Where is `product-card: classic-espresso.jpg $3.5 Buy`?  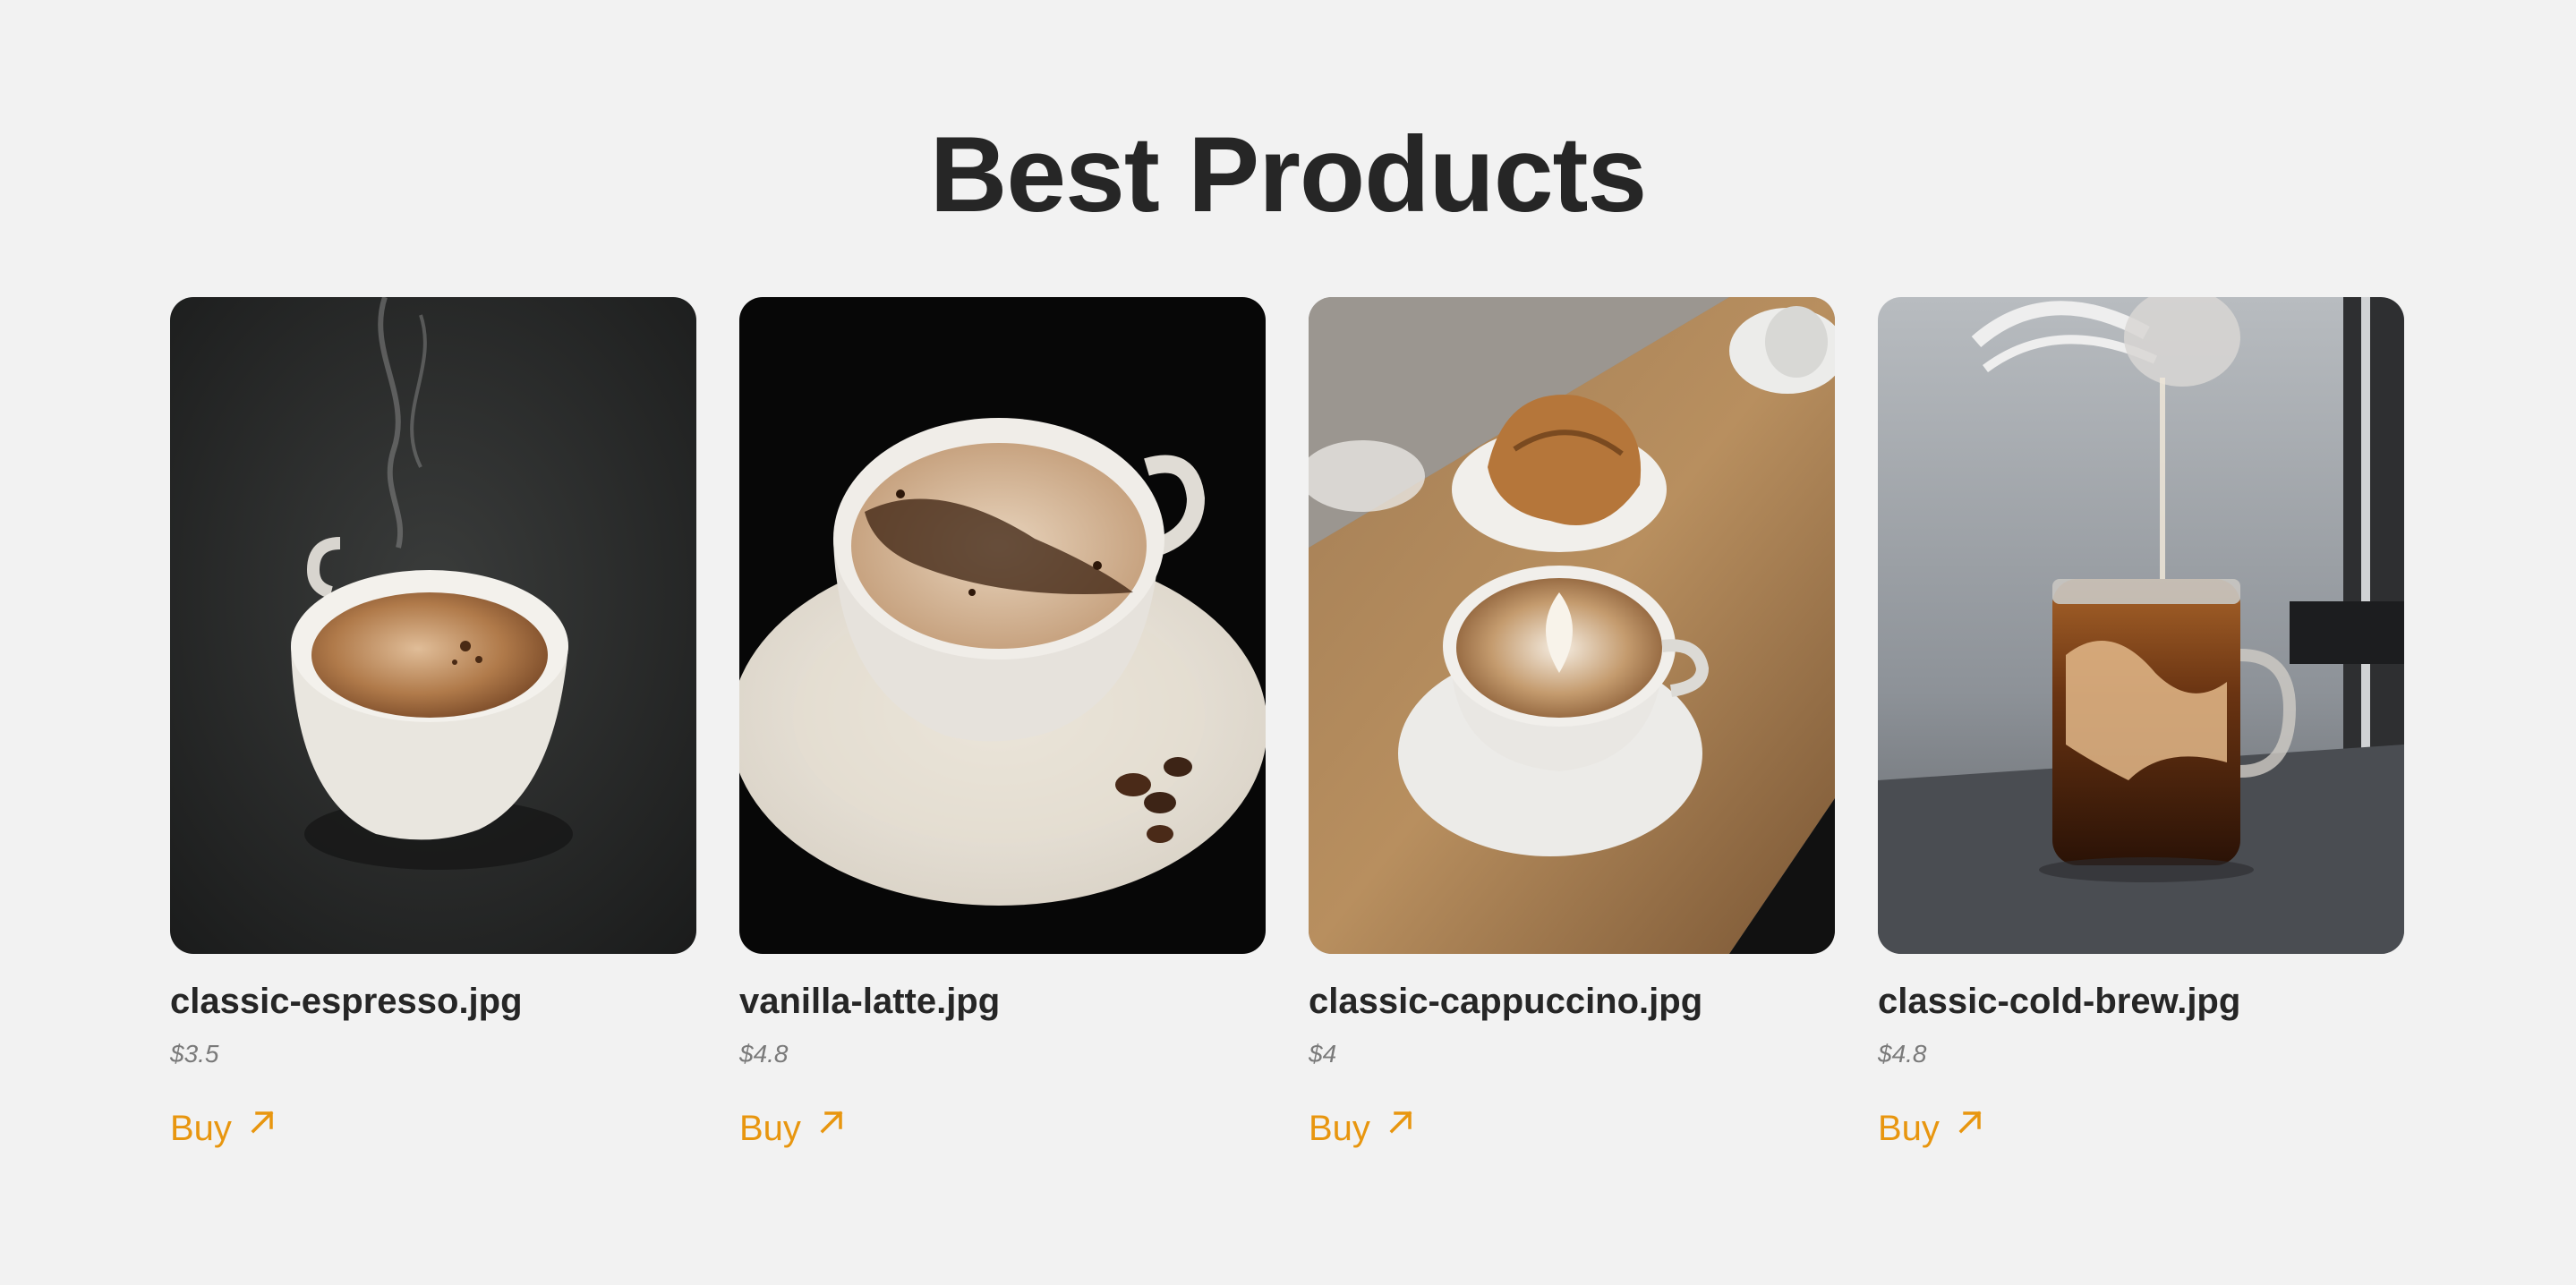 product-card: classic-espresso.jpg $3.5 Buy is located at coordinates (433, 724).